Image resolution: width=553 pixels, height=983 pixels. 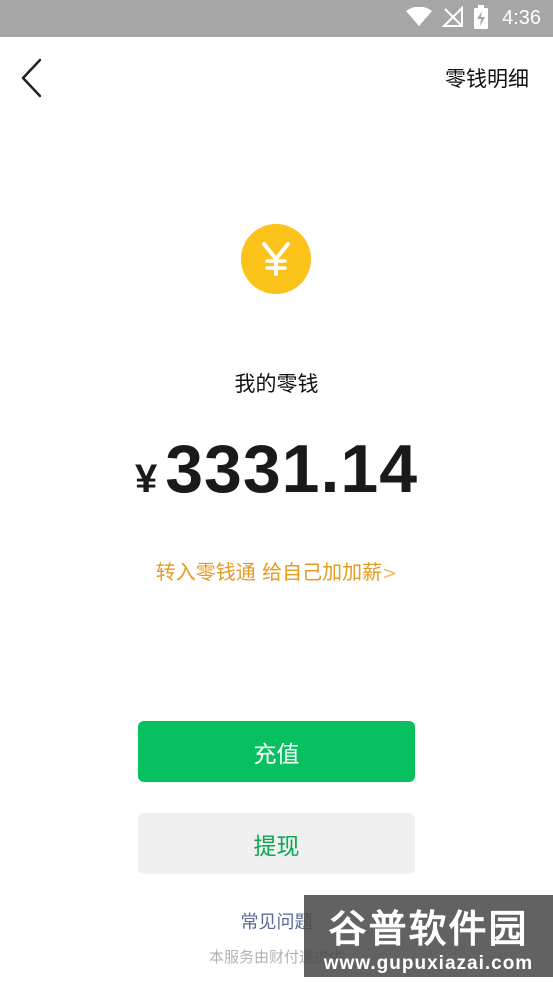 What do you see at coordinates (269, 572) in the screenshot?
I see `promo-text: 转入零钱通 给自己加加薪` at bounding box center [269, 572].